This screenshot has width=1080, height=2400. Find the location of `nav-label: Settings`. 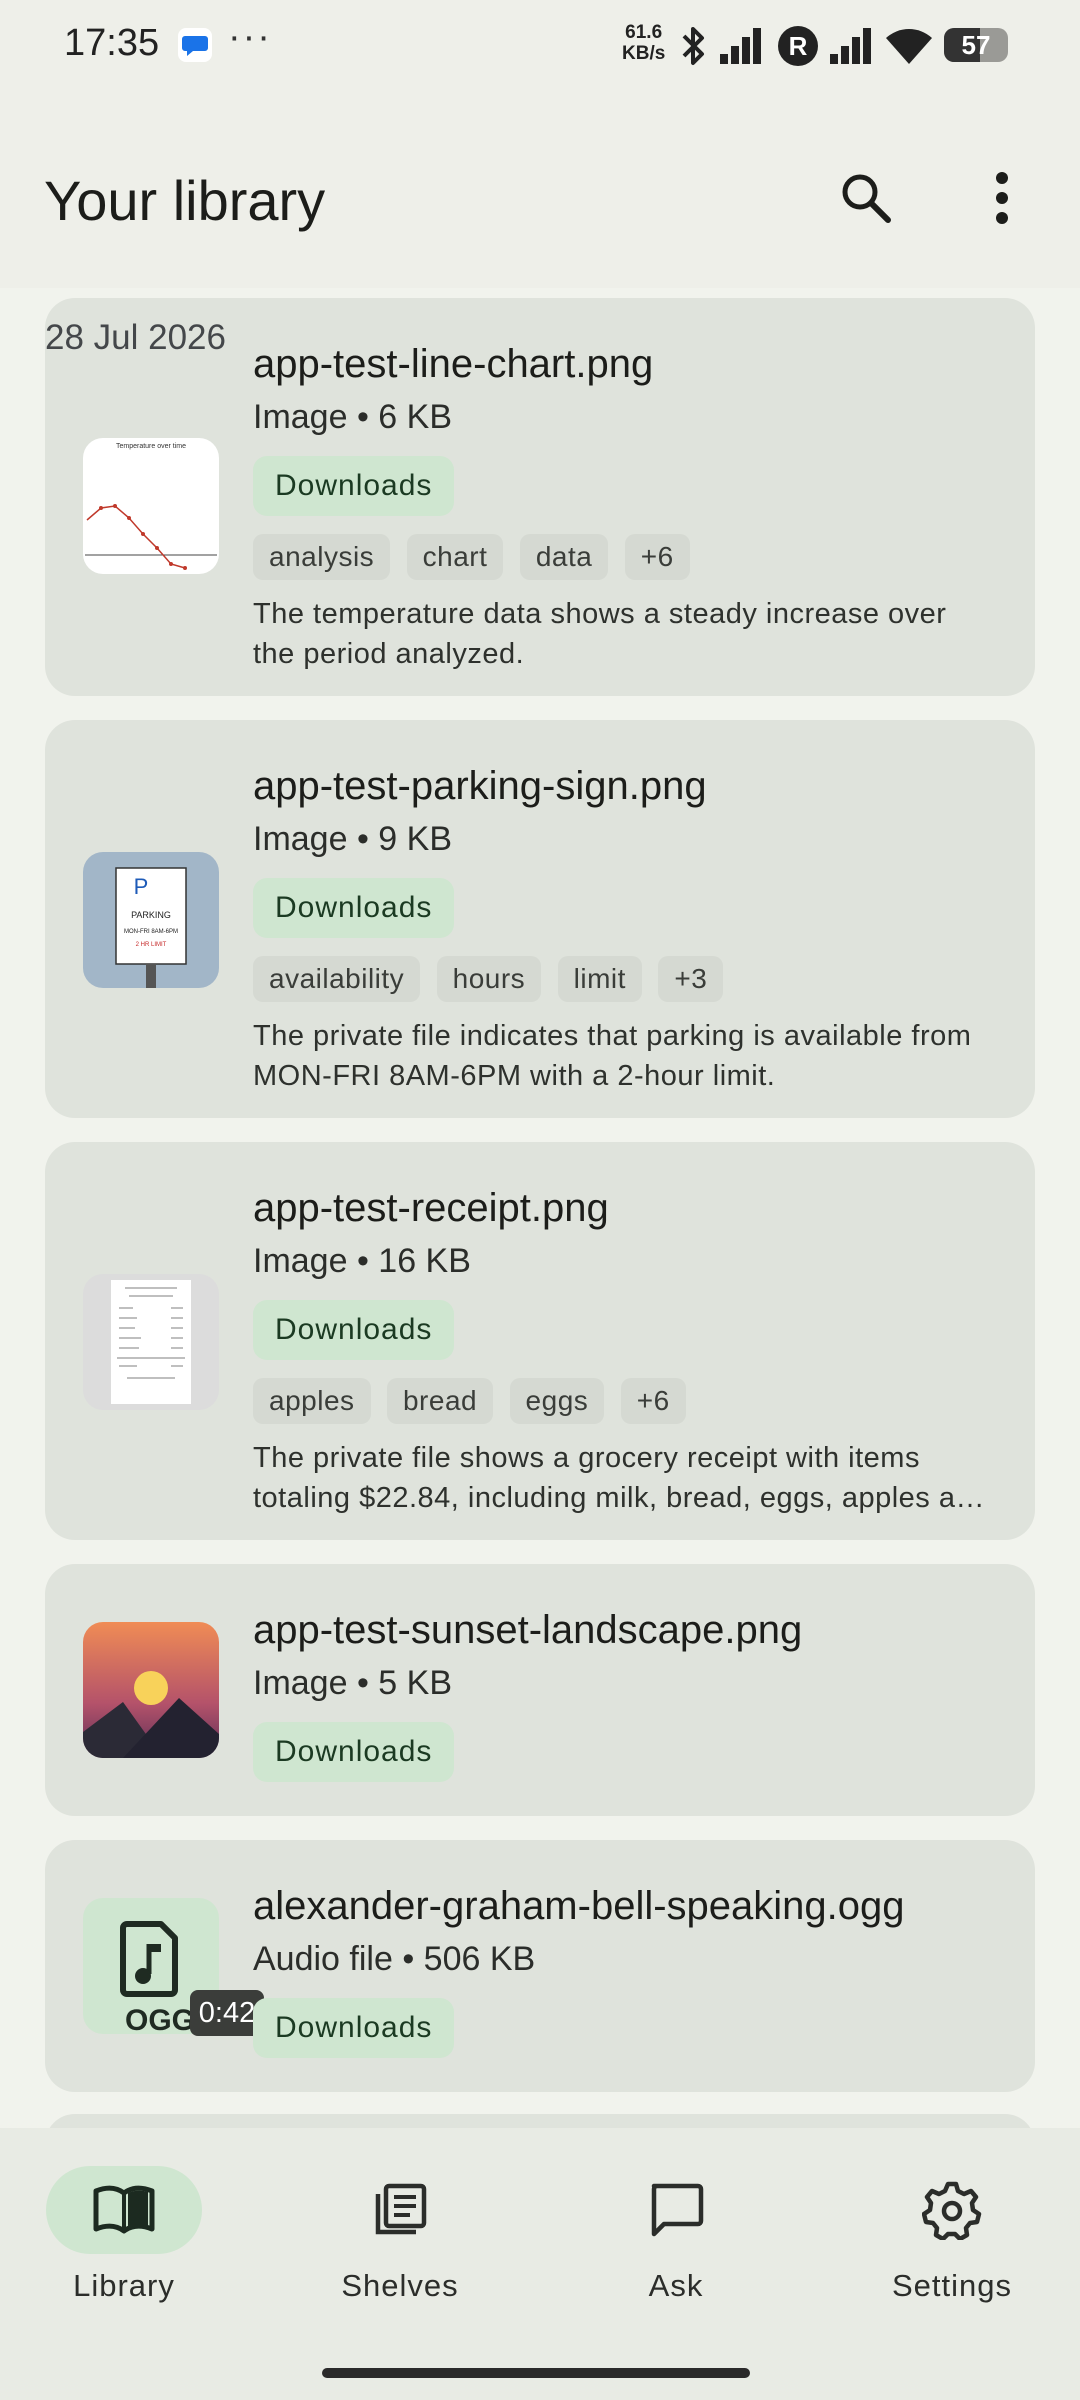

nav-label: Settings is located at coordinates (951, 2285).